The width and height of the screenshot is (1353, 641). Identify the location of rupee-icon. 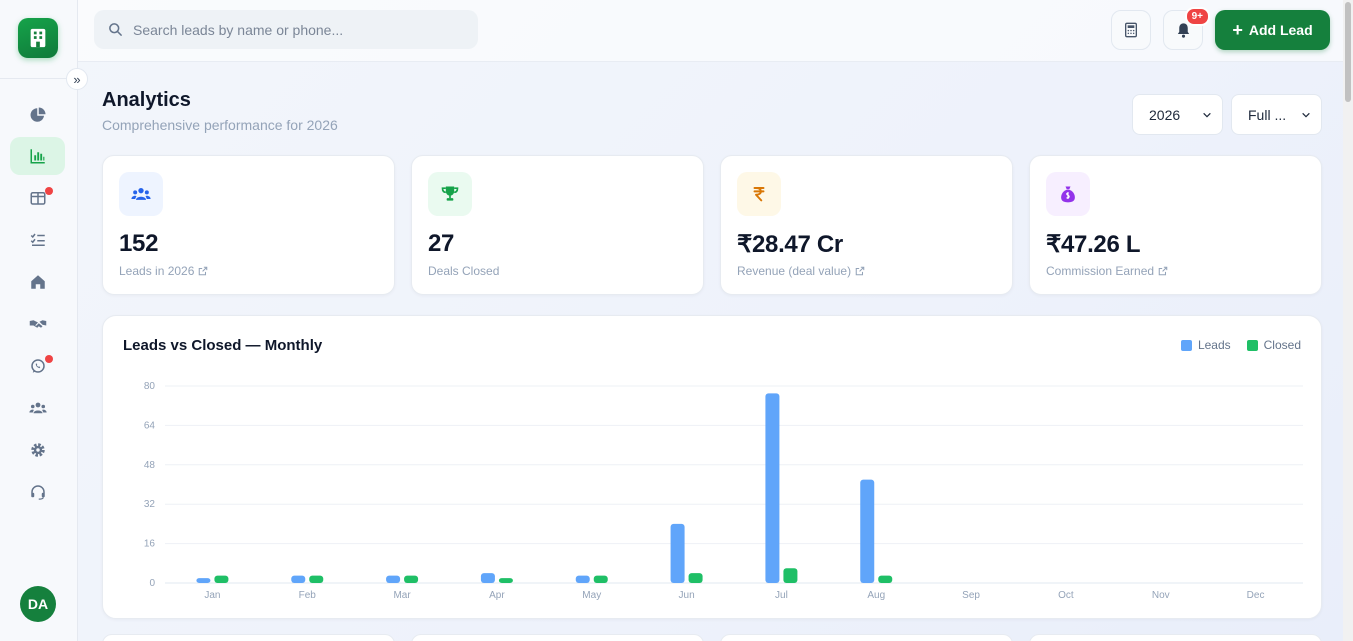
(759, 194).